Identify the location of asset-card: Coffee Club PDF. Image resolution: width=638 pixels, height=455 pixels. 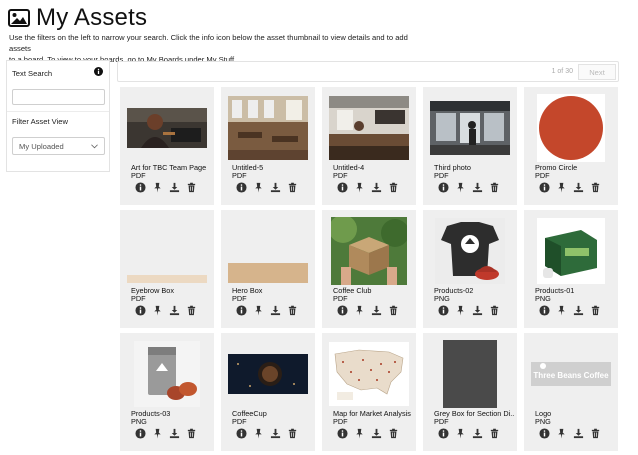
(369, 269).